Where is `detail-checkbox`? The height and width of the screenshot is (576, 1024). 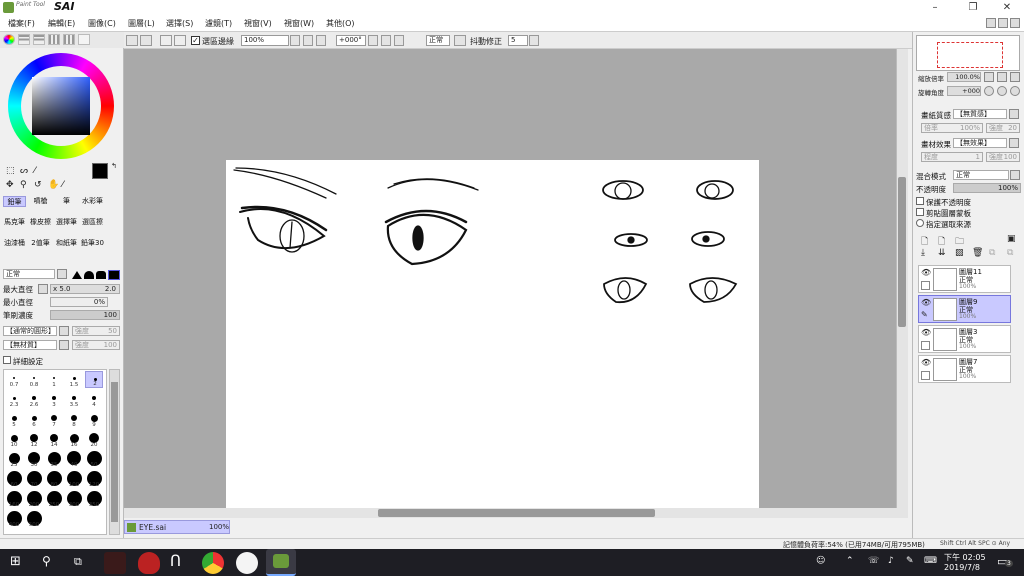 detail-checkbox is located at coordinates (7, 360).